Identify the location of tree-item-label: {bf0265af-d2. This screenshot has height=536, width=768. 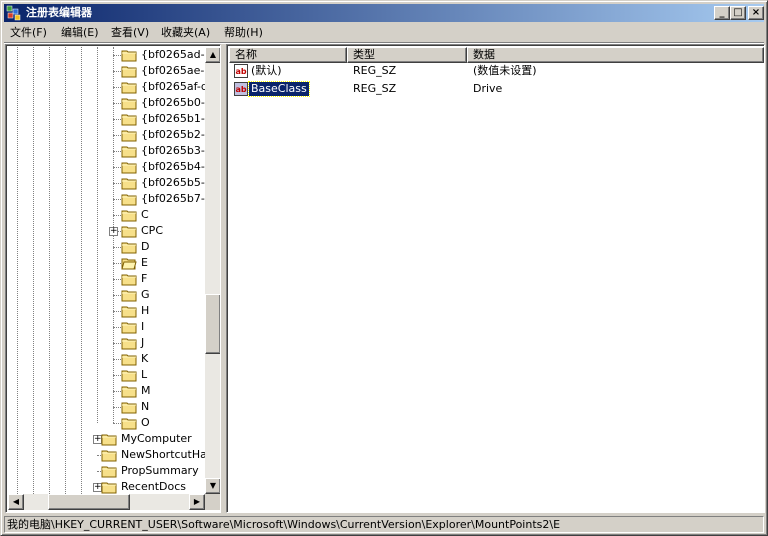
(173, 86).